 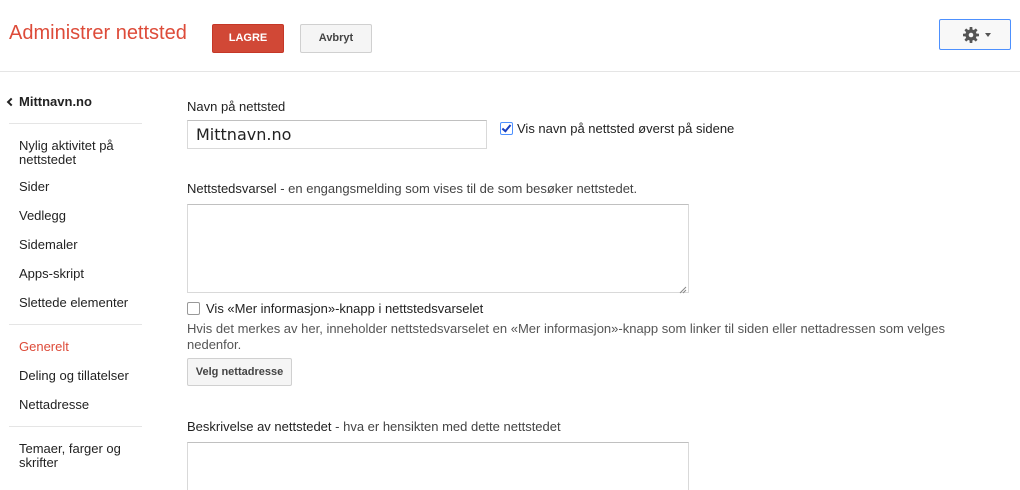 I want to click on sidebar-item-web-address: Nettadresse, so click(x=81, y=405).